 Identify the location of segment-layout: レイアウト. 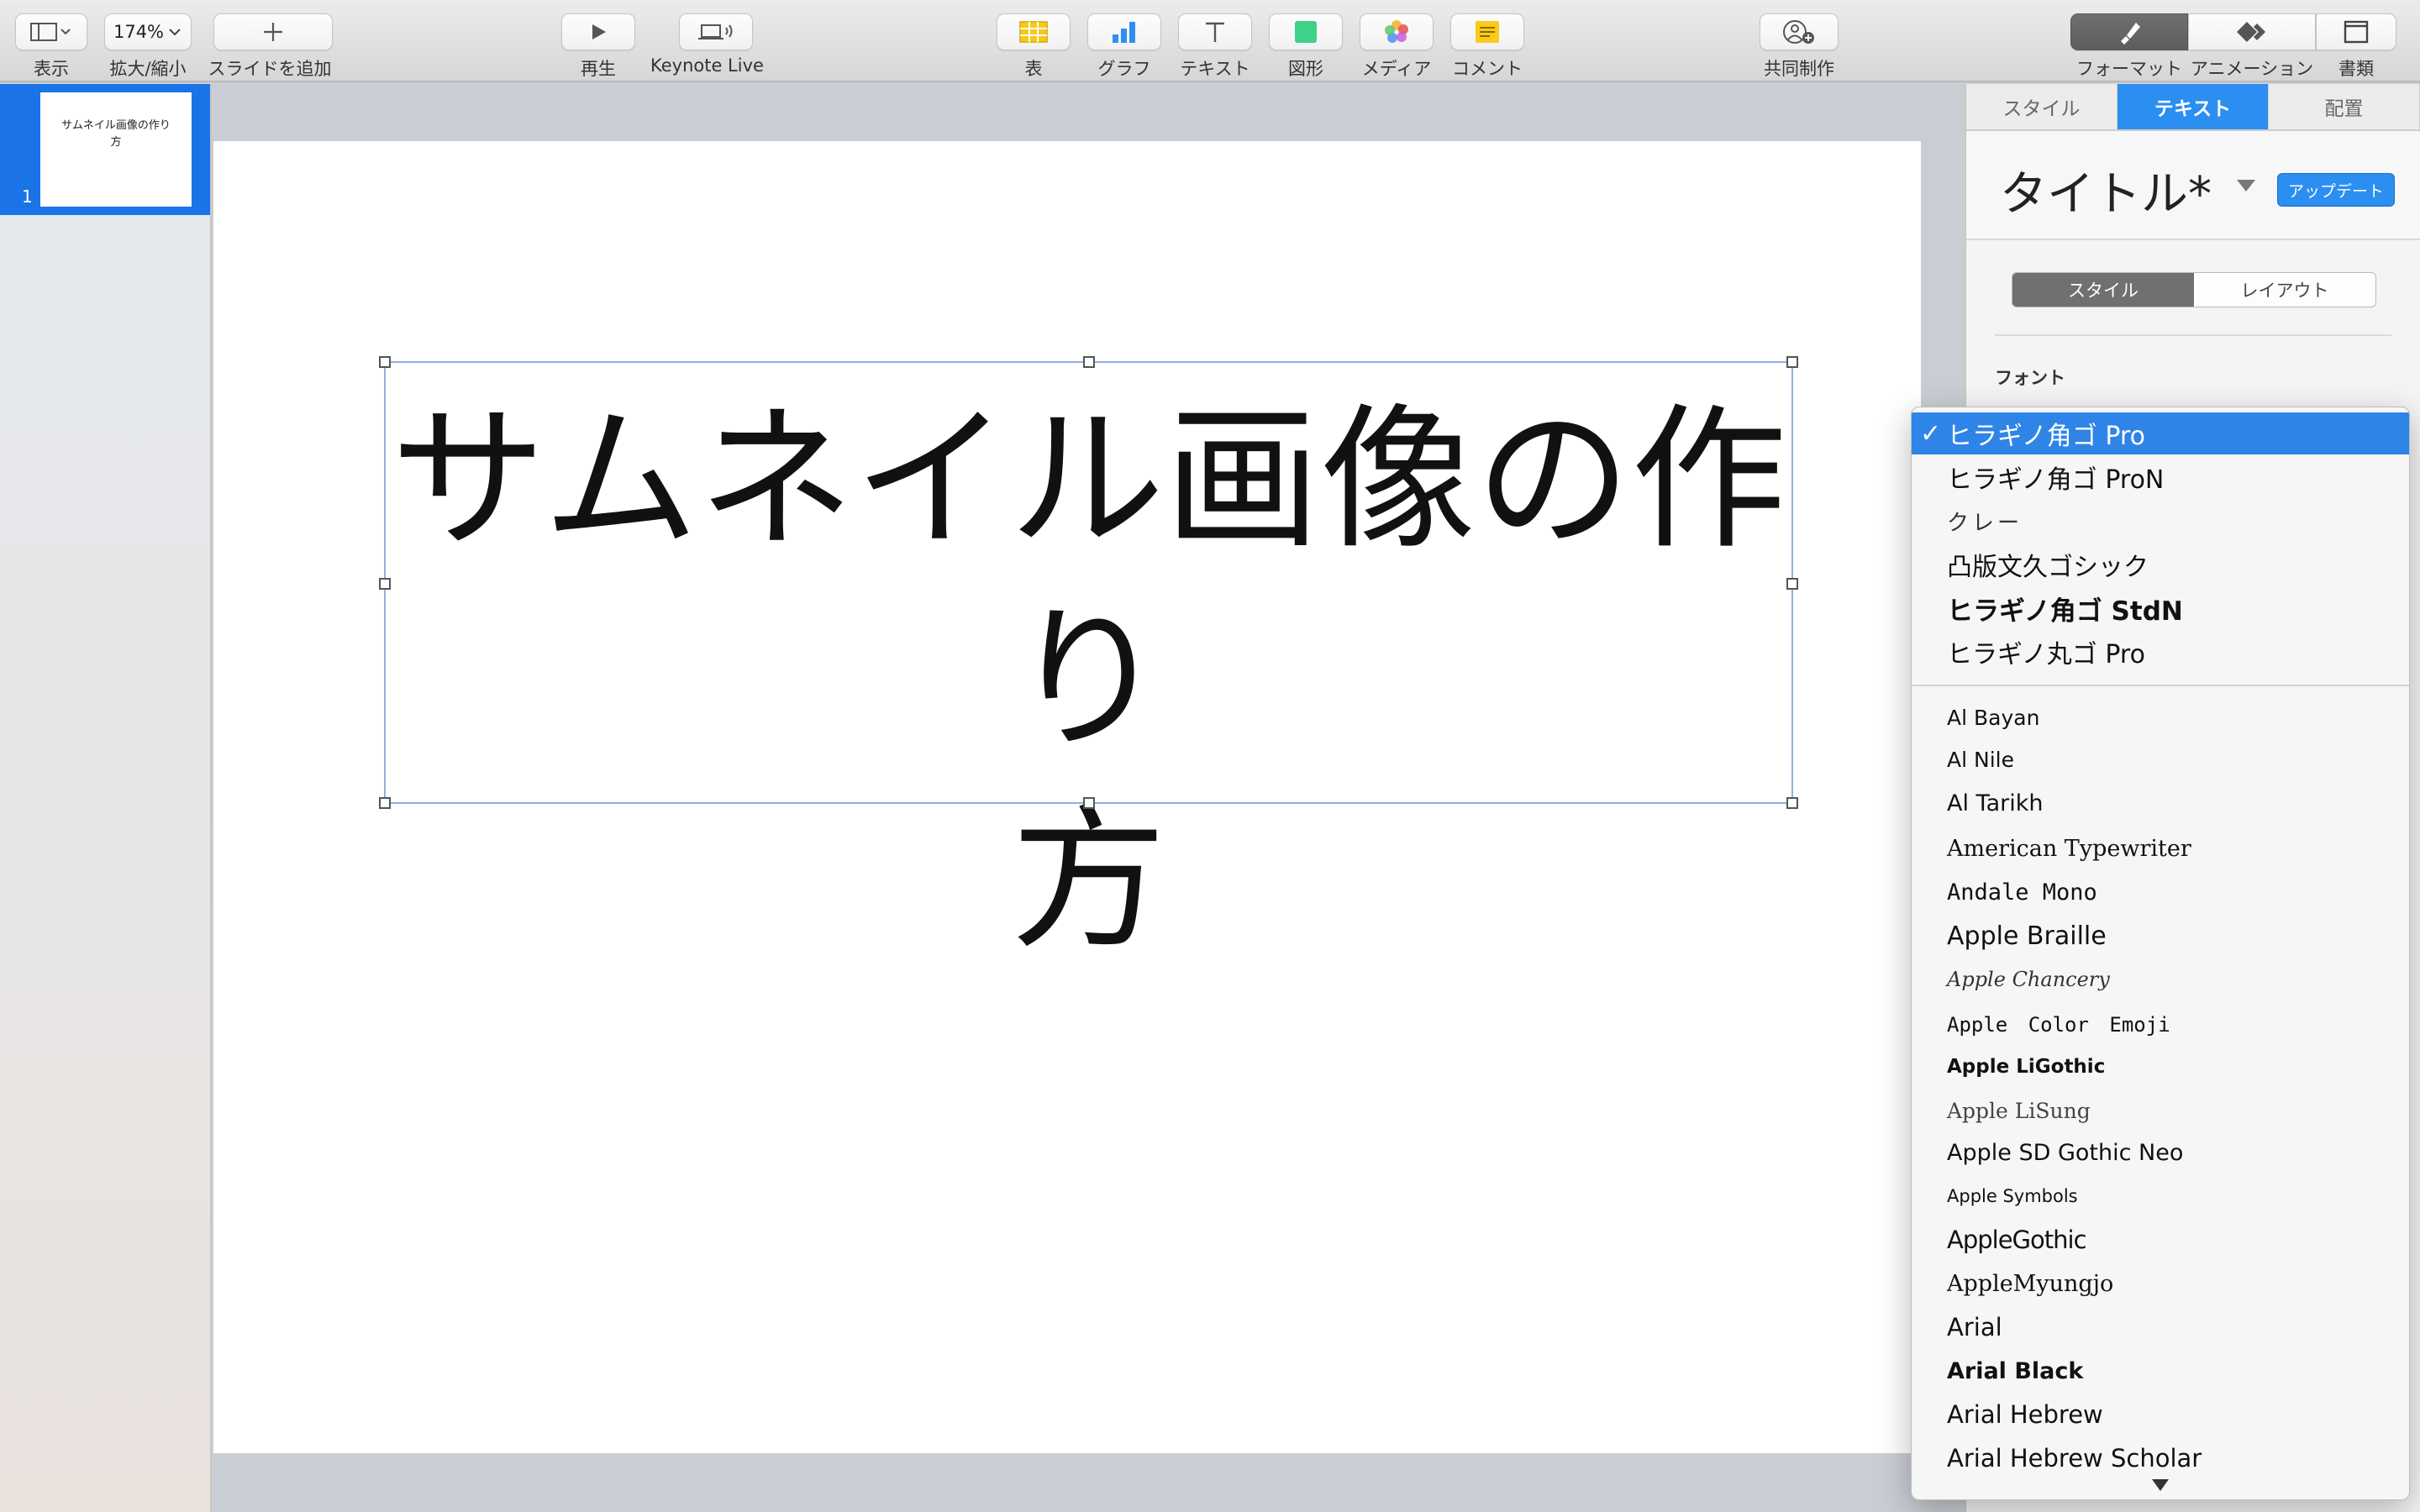
(2284, 290).